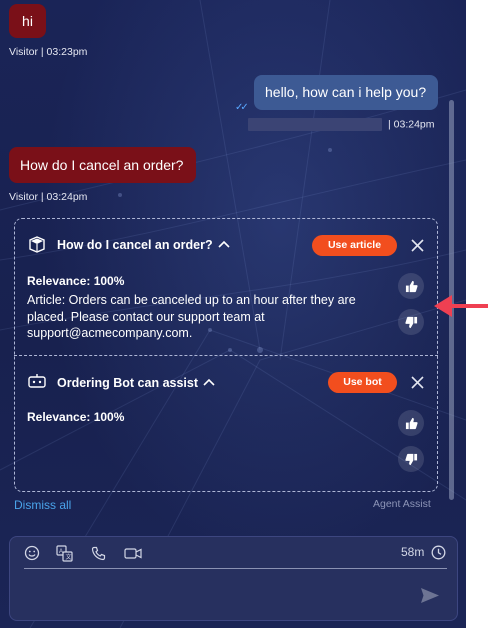  What do you see at coordinates (461, 306) in the screenshot?
I see `annotation-arrow-icon` at bounding box center [461, 306].